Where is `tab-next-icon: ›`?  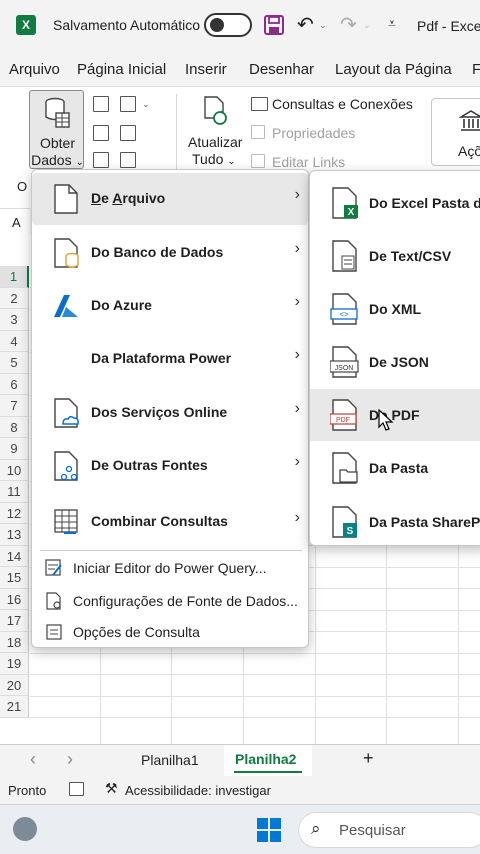 tab-next-icon: › is located at coordinates (70, 759).